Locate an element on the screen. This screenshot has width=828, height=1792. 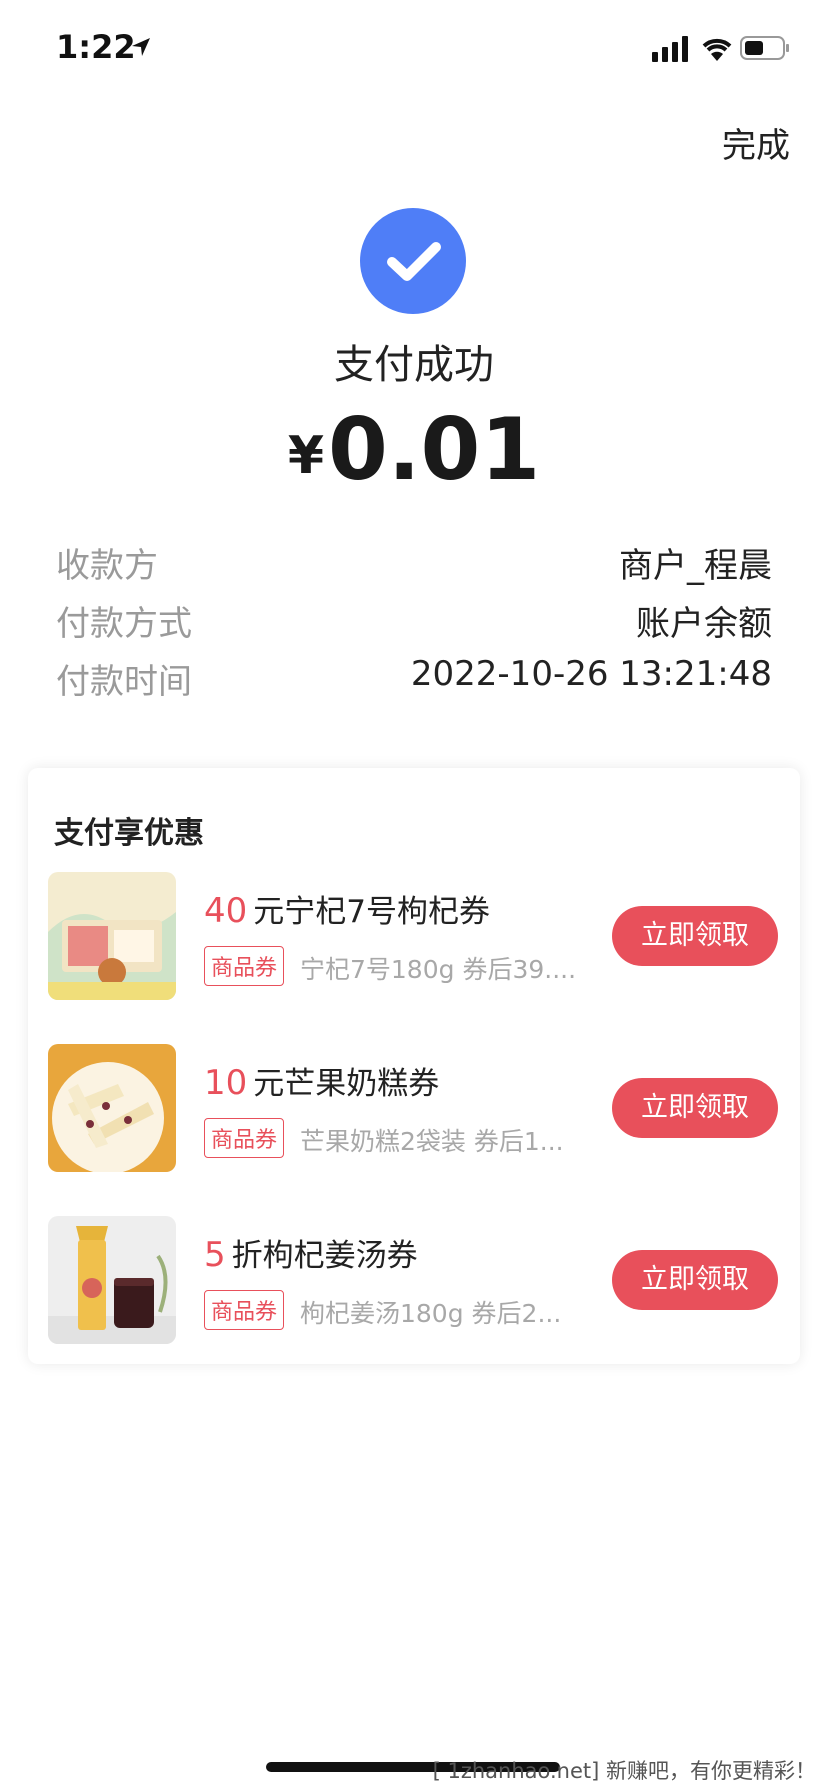
product-image-ginger-soup is located at coordinates (112, 1280).